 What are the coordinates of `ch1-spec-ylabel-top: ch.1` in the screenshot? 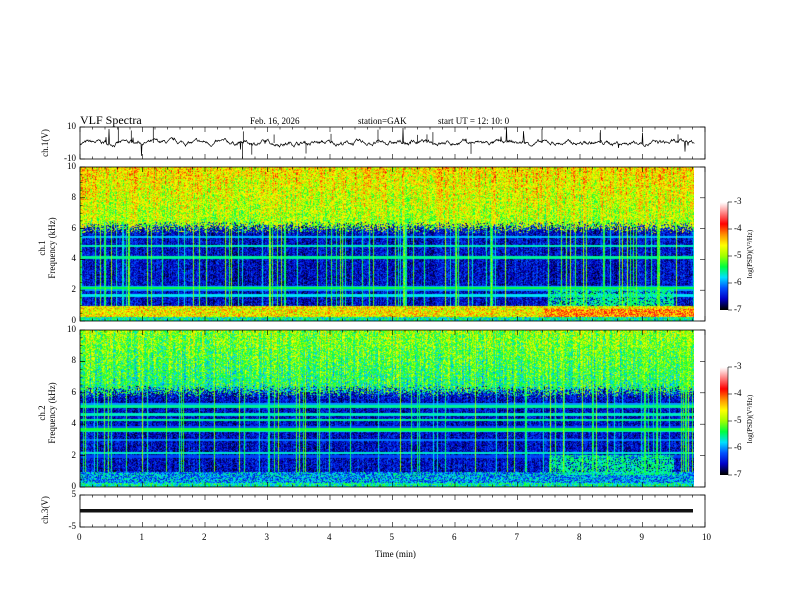 It's located at (42, 248).